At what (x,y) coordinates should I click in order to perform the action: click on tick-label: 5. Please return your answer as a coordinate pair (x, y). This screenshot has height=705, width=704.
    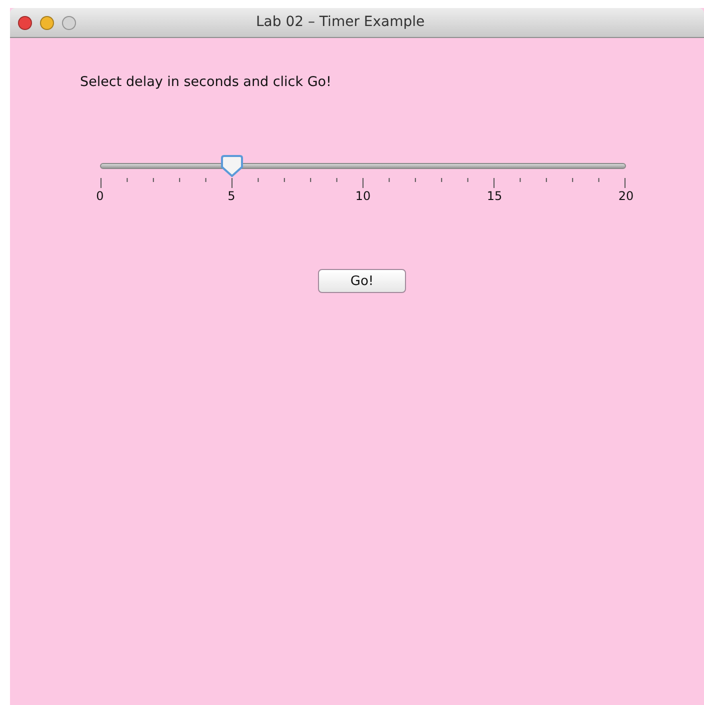
    Looking at the image, I should click on (231, 196).